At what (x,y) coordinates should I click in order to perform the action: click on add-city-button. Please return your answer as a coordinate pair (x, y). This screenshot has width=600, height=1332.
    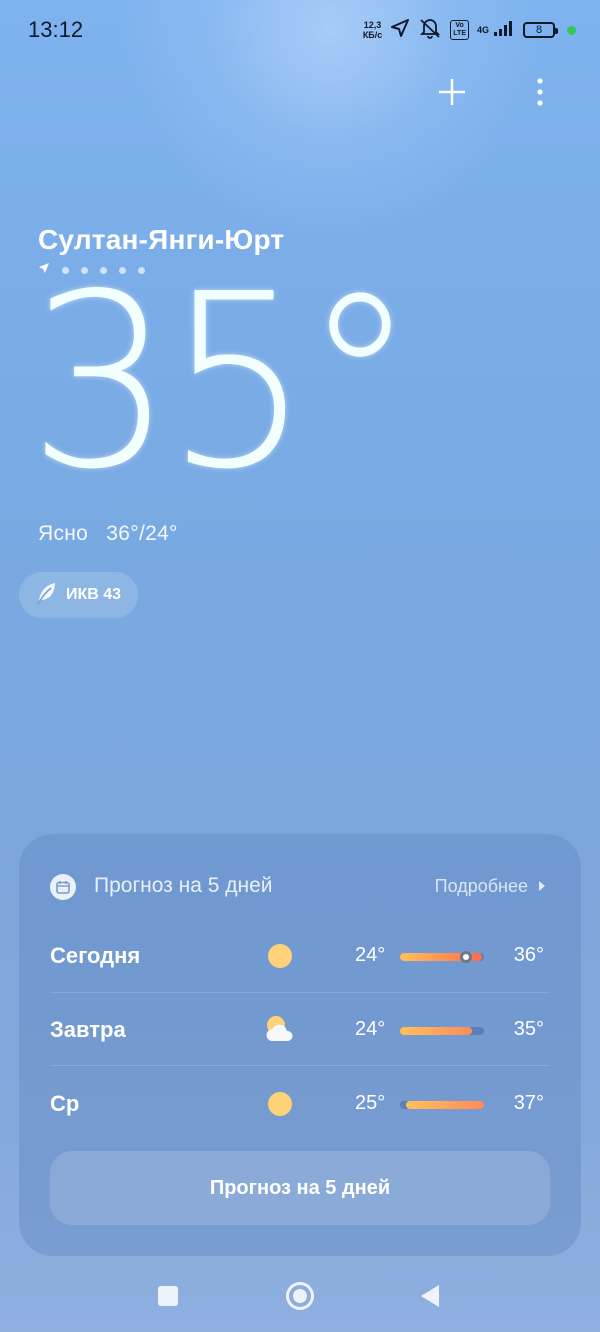
    Looking at the image, I should click on (452, 94).